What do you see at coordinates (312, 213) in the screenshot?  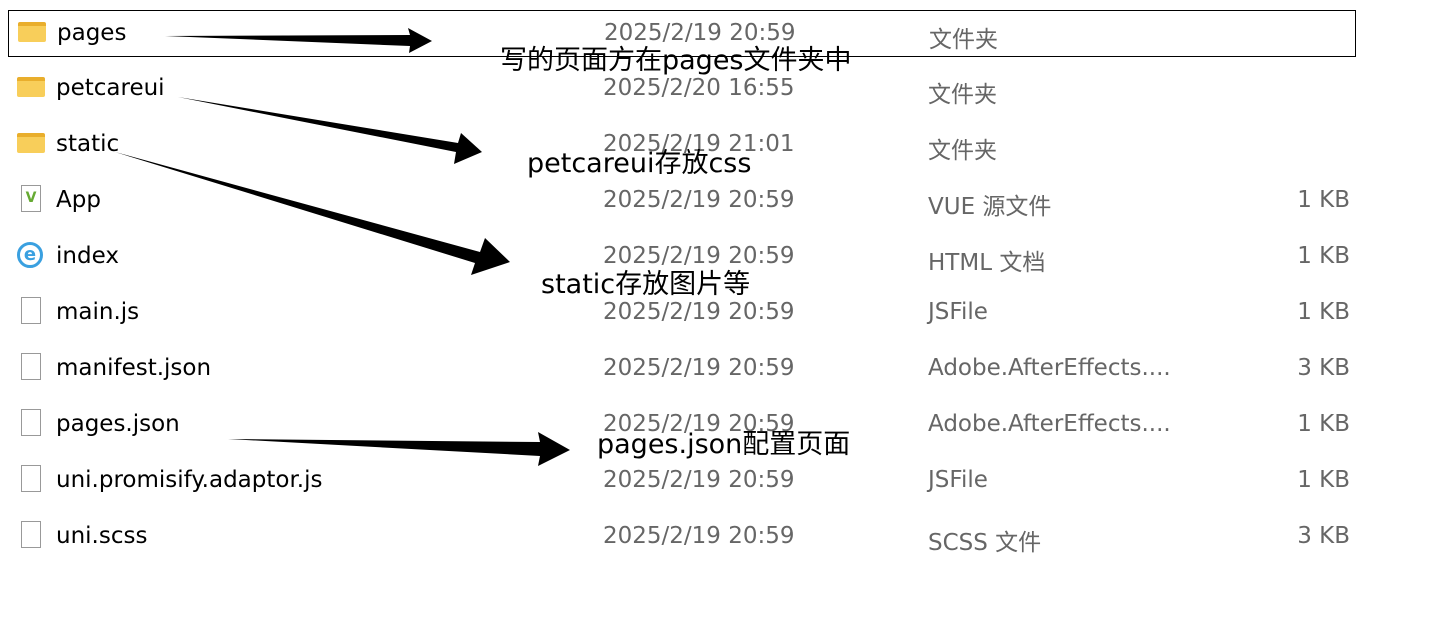 I see `arrow-static` at bounding box center [312, 213].